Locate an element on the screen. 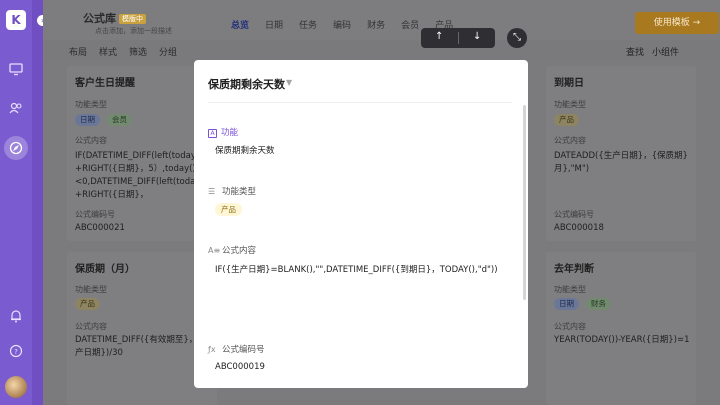 This screenshot has width=720, height=405. use-template-button: 使用模板 → is located at coordinates (677, 23).